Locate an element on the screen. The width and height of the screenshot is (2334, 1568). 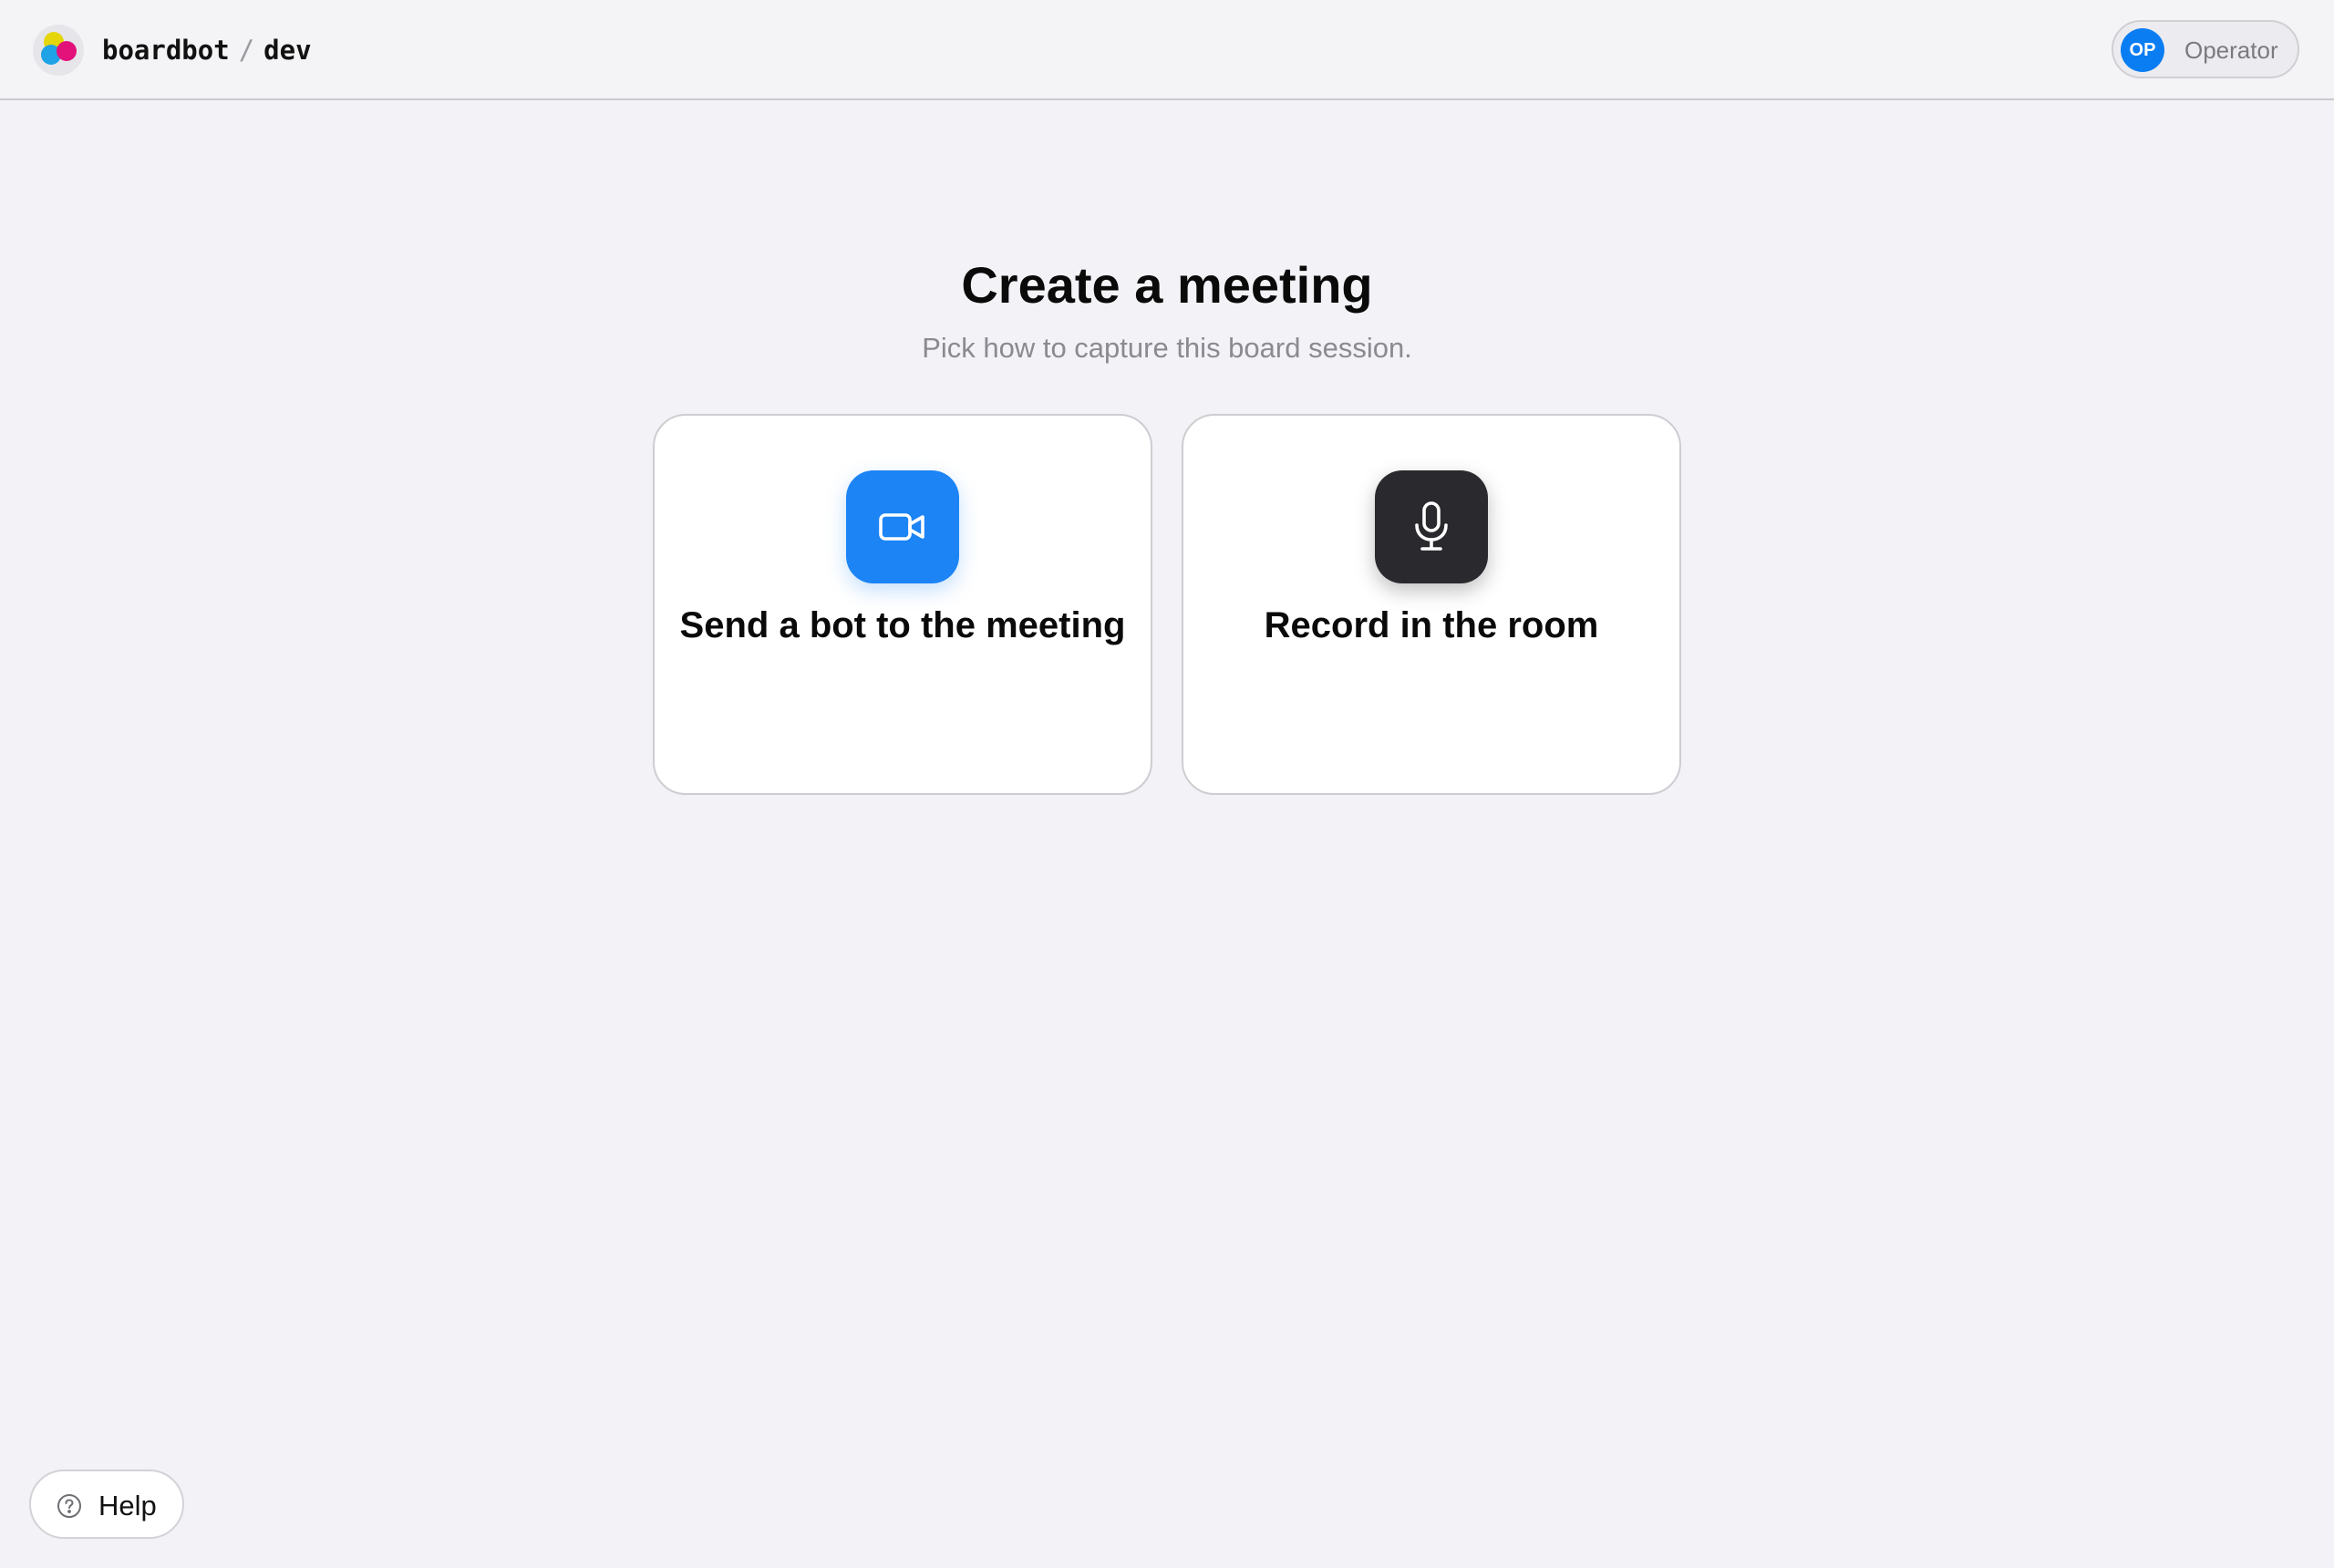
record-room-label: Record in the room is located at coordinates (1431, 625).